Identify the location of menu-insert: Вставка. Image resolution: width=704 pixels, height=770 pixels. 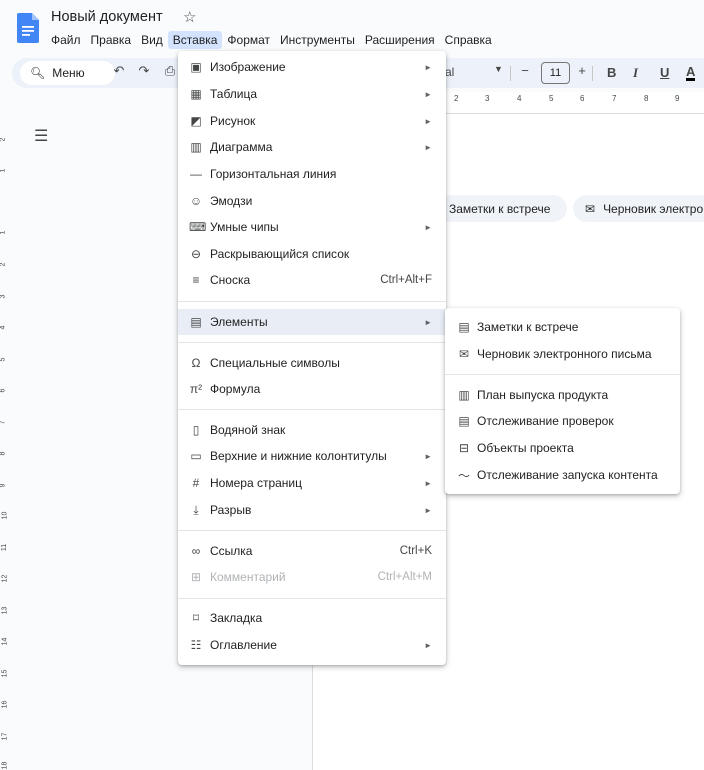
(195, 40).